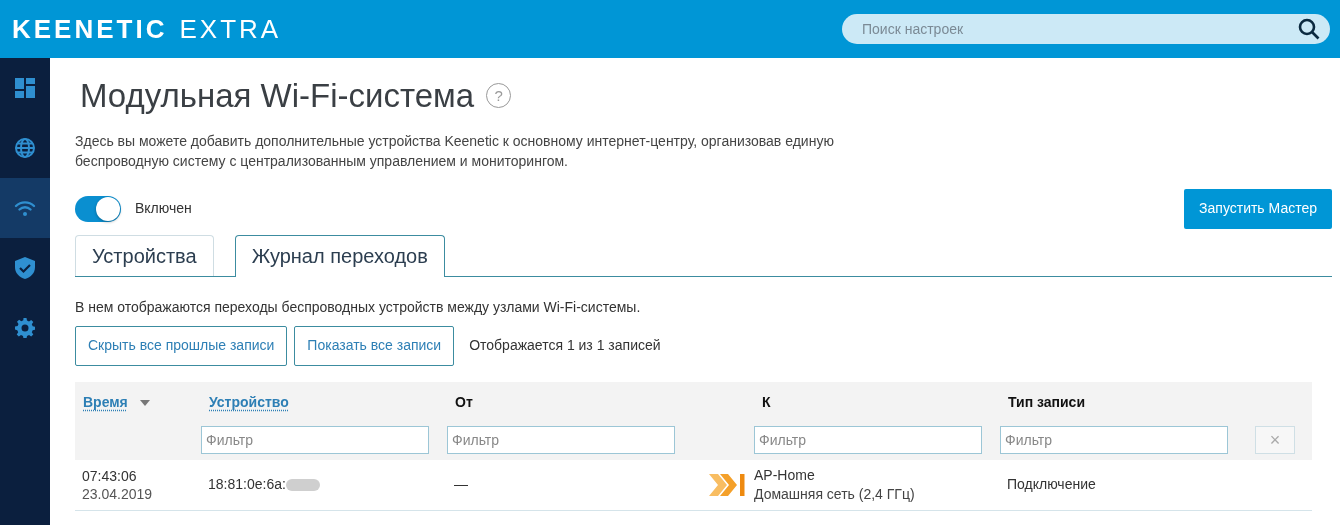 The height and width of the screenshot is (525, 1340). What do you see at coordinates (277, 96) in the screenshot?
I see `page-title: Модульная Wi-Fi-система` at bounding box center [277, 96].